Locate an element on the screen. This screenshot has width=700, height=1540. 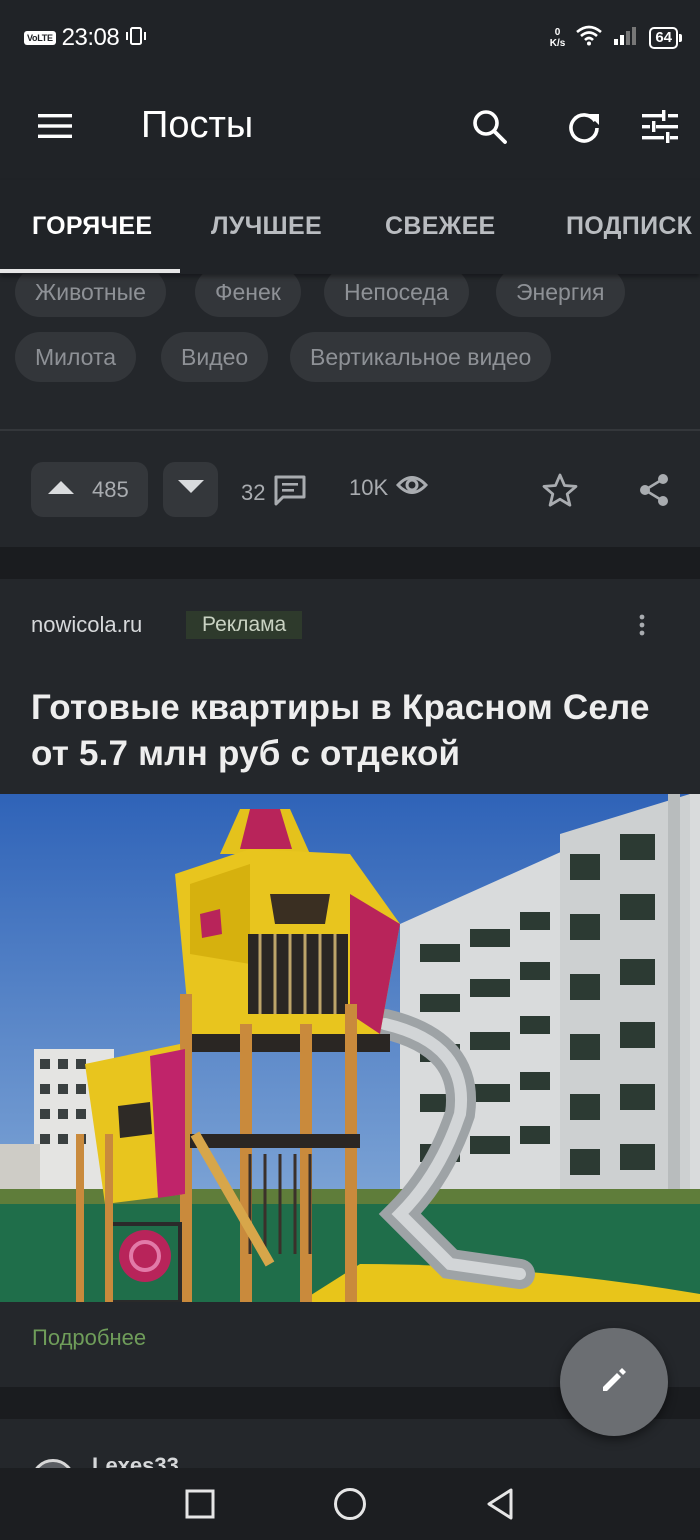
post-author: Lexes33 is located at coordinates (135, 1461).